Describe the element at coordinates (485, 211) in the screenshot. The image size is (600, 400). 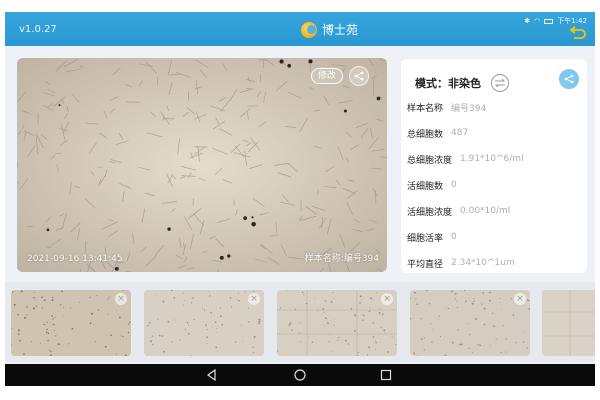
I see `field-value: 0.00*10/ml` at that location.